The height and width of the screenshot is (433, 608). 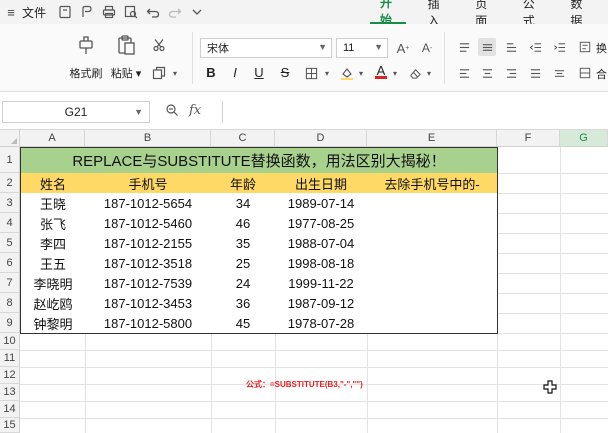 What do you see at coordinates (266, 48) in the screenshot?
I see `font-name-dropdown: 宋体 ▼` at bounding box center [266, 48].